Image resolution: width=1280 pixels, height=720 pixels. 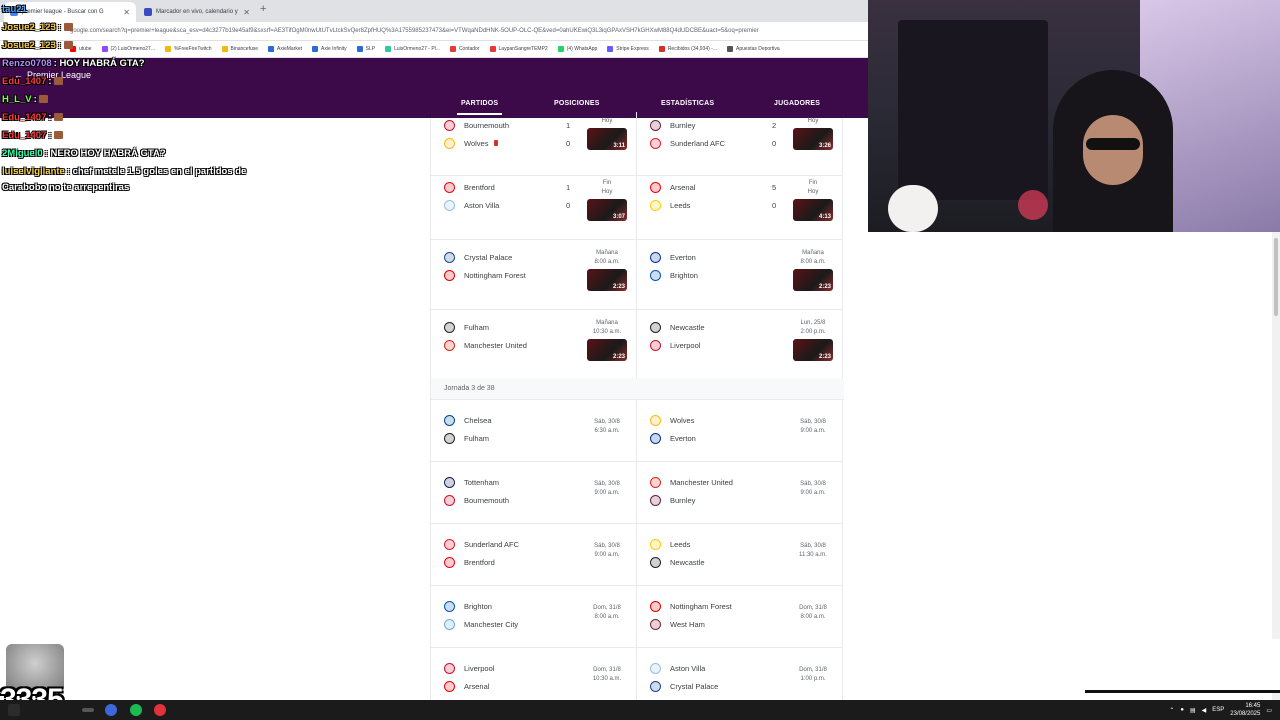 What do you see at coordinates (813, 139) in the screenshot?
I see `highlight-video-thumbnail: 3:26` at bounding box center [813, 139].